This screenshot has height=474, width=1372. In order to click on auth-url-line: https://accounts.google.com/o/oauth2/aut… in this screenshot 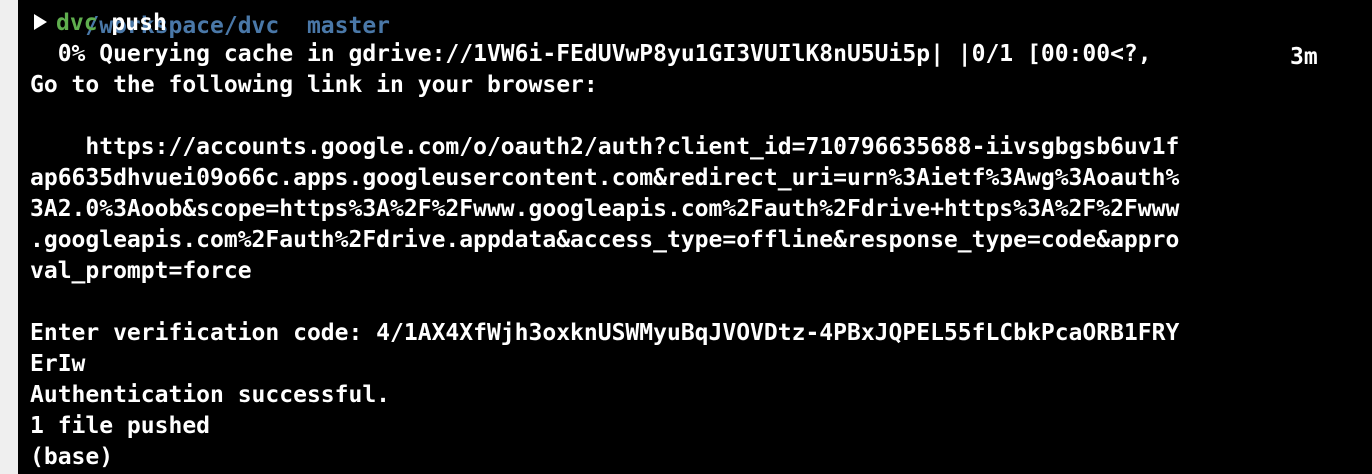, I will do `click(697, 147)`.